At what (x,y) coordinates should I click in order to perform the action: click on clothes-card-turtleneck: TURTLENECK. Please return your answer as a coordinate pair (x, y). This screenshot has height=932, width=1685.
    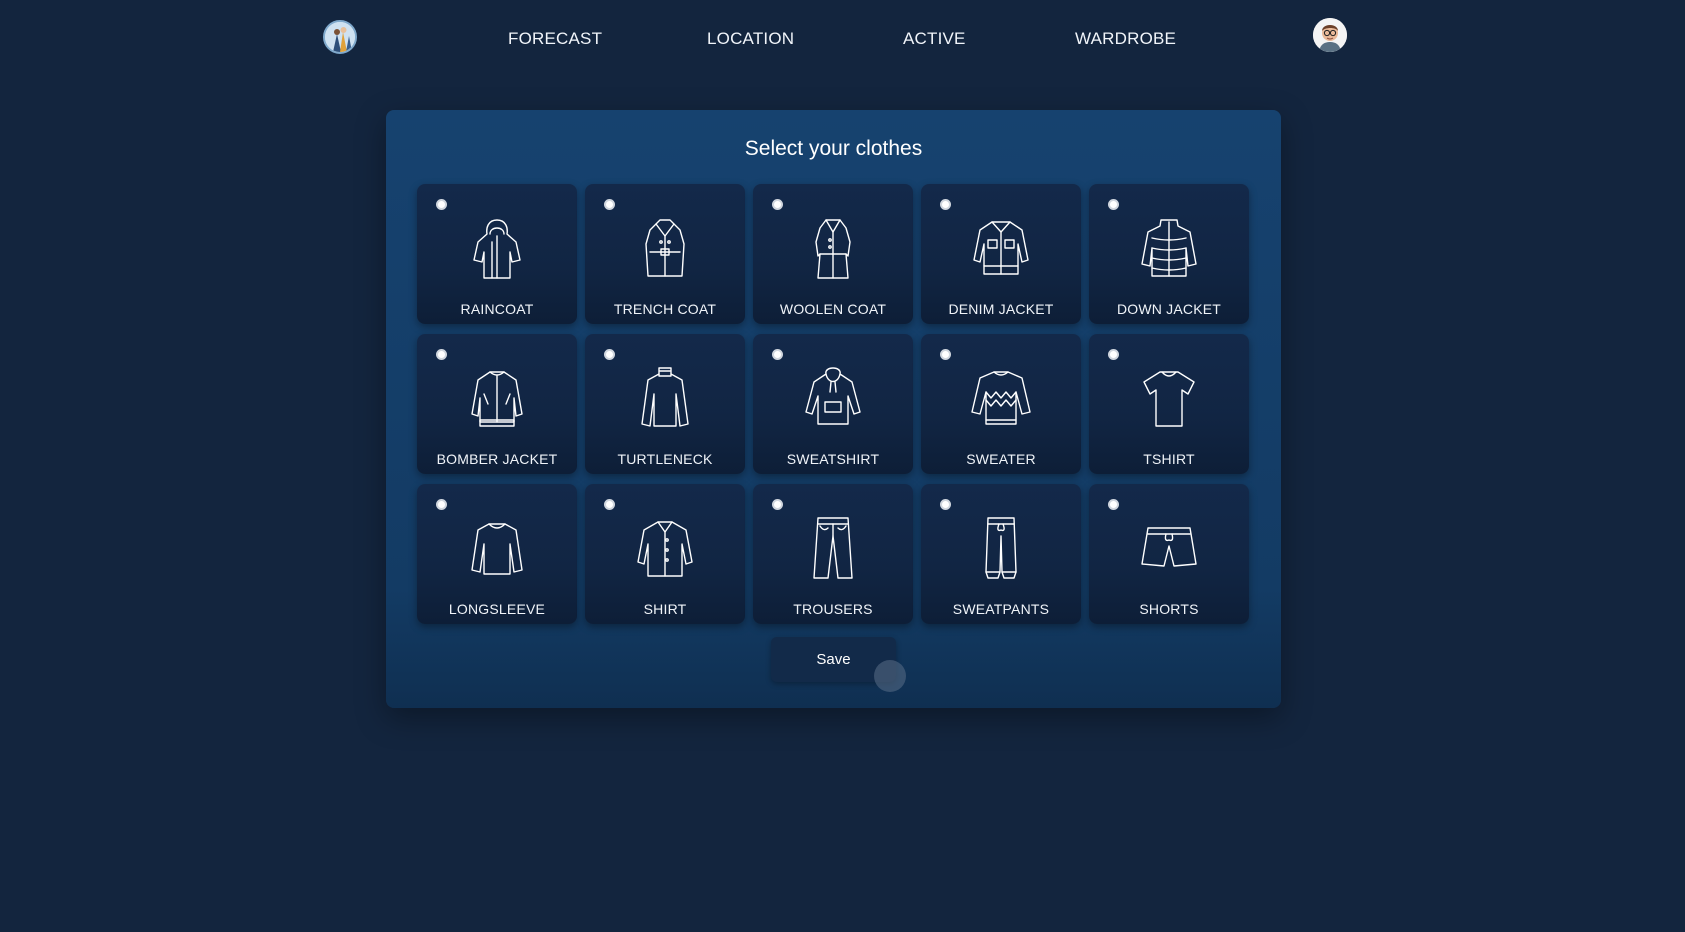
    Looking at the image, I should click on (665, 404).